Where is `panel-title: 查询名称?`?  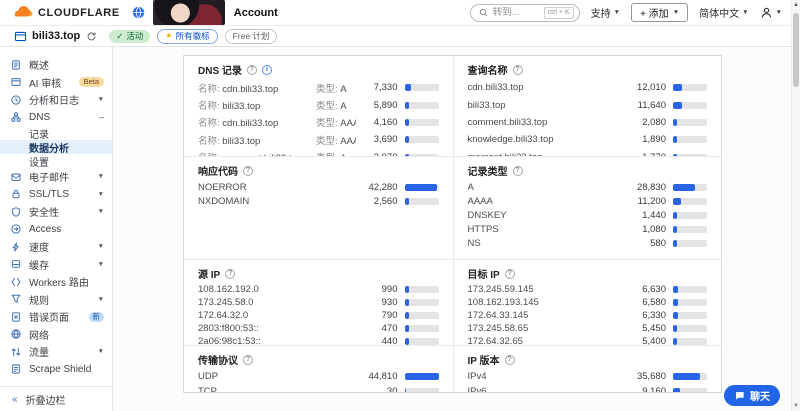 panel-title: 查询名称? is located at coordinates (588, 70).